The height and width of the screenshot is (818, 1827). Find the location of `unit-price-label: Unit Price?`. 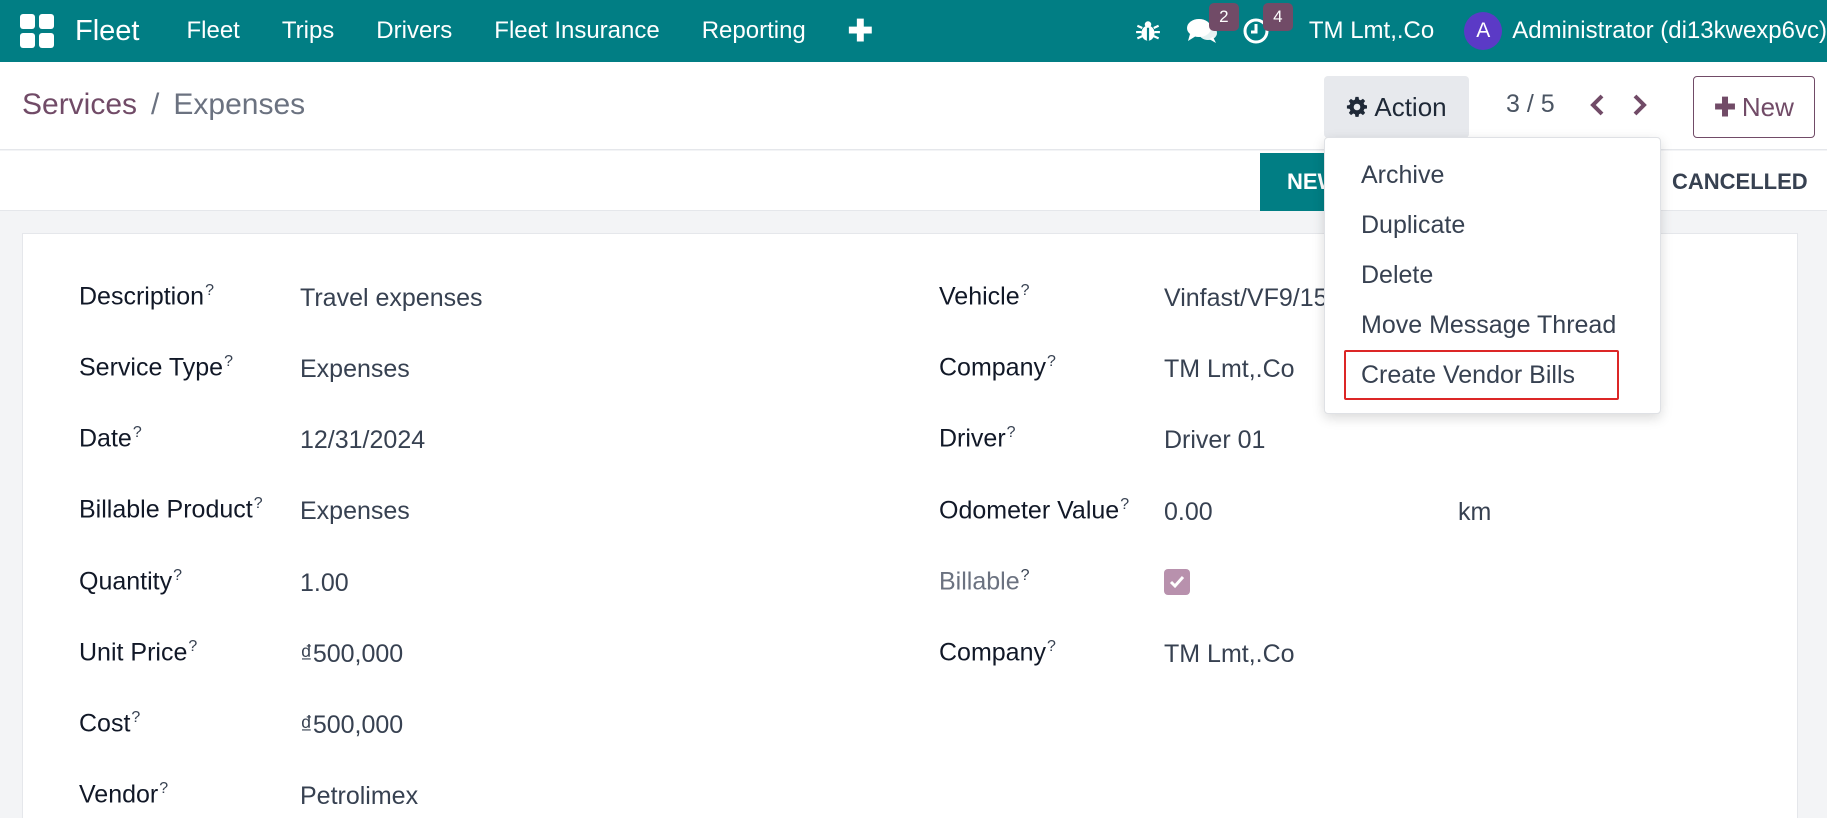

unit-price-label: Unit Price? is located at coordinates (138, 652).